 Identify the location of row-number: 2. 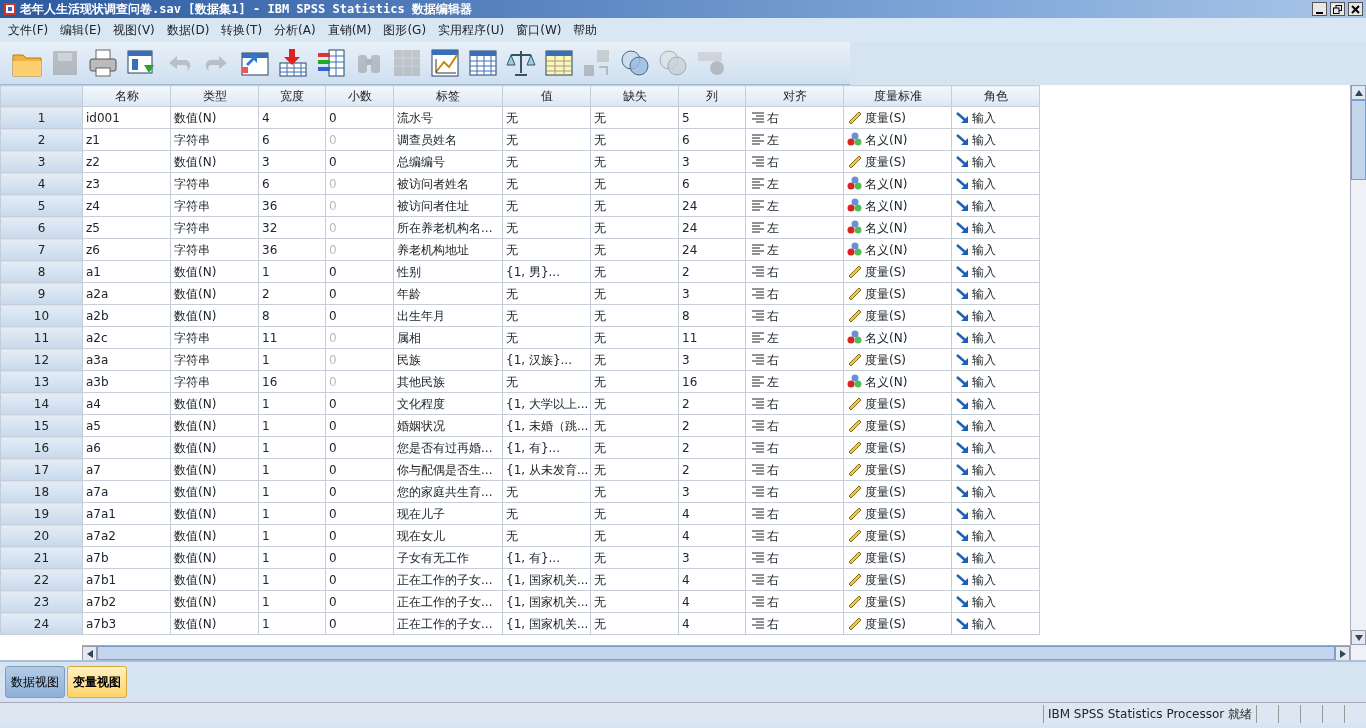
(41, 139).